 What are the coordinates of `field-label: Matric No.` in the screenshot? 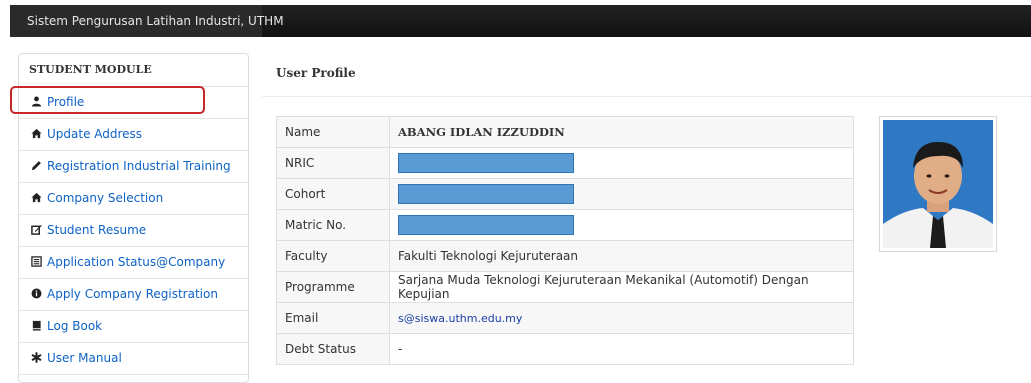 It's located at (333, 225).